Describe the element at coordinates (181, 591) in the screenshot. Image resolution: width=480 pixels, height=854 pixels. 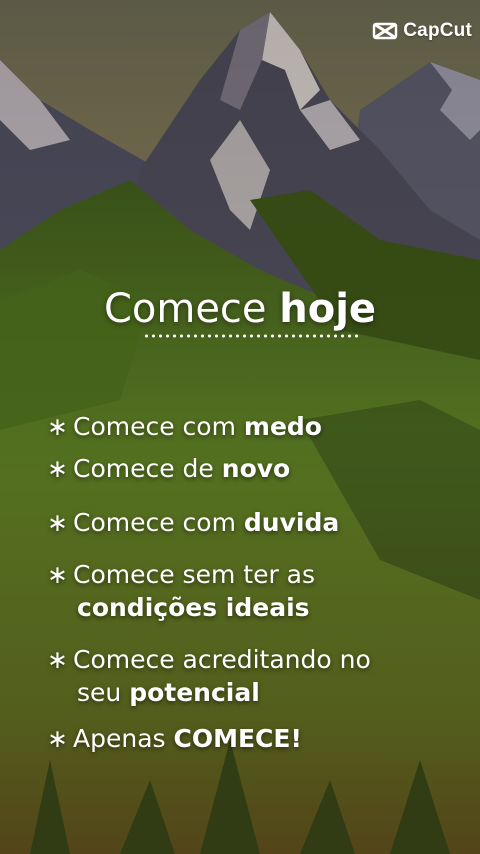
I see `list-item: ∗ Comece sem ter as condições ideais` at that location.